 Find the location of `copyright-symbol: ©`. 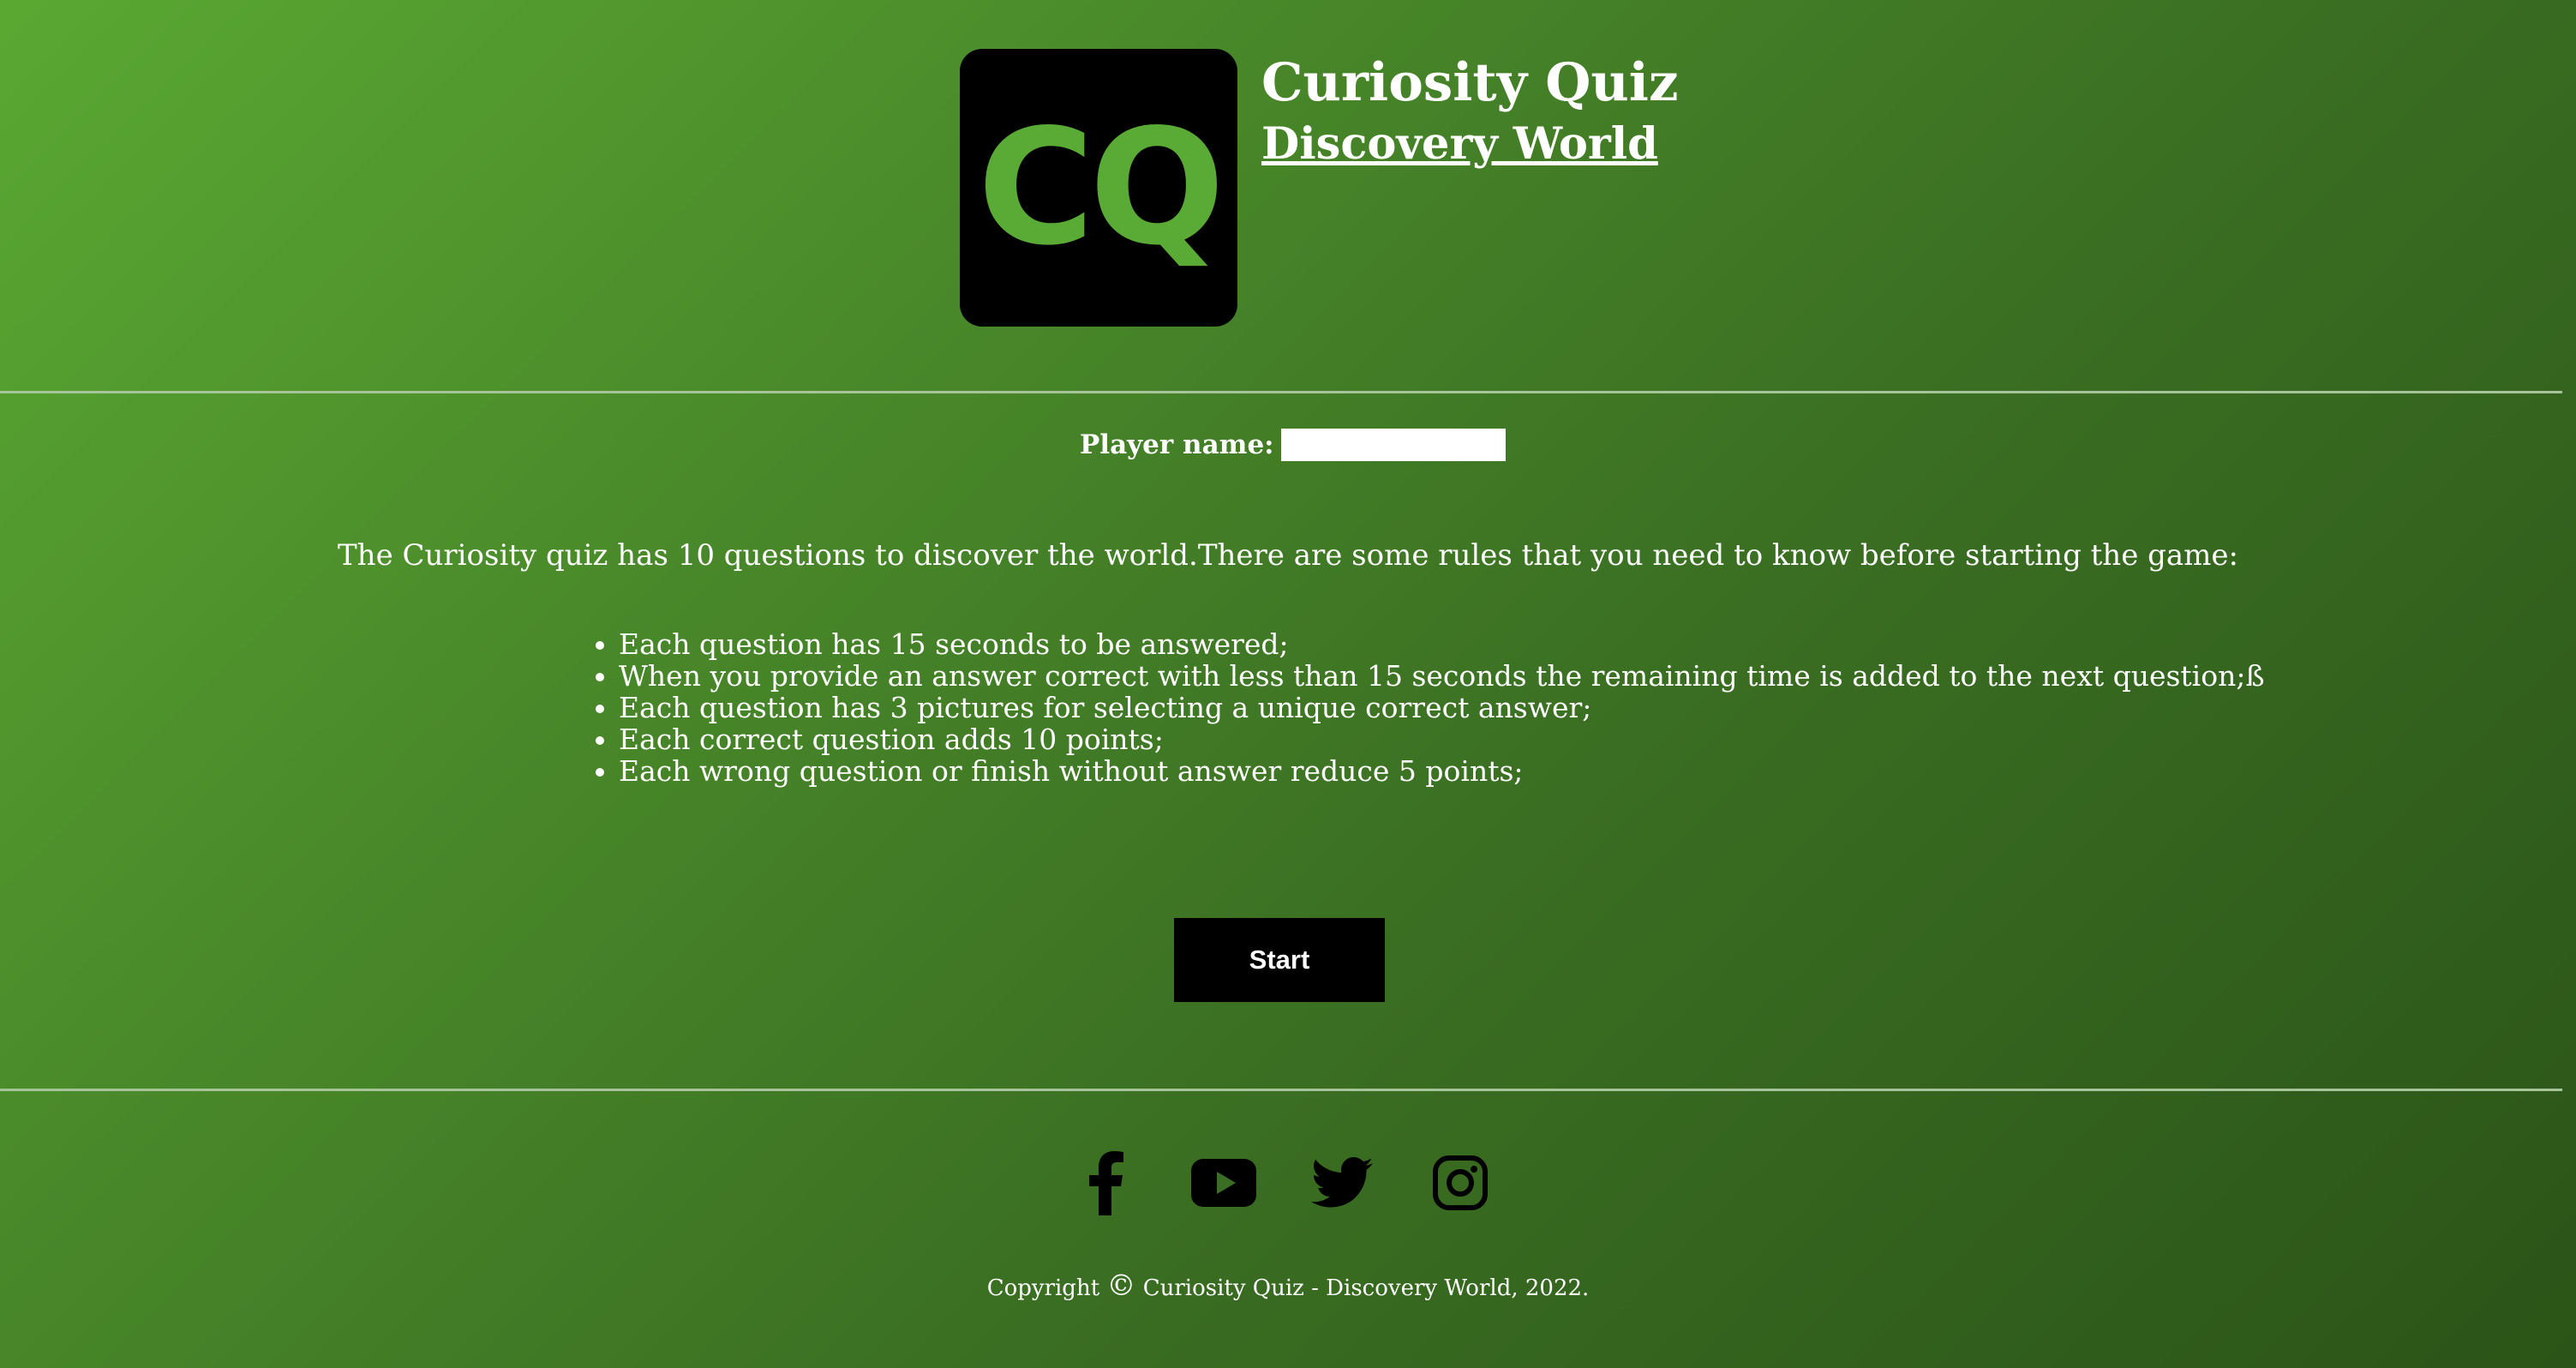

copyright-symbol: © is located at coordinates (1121, 1286).